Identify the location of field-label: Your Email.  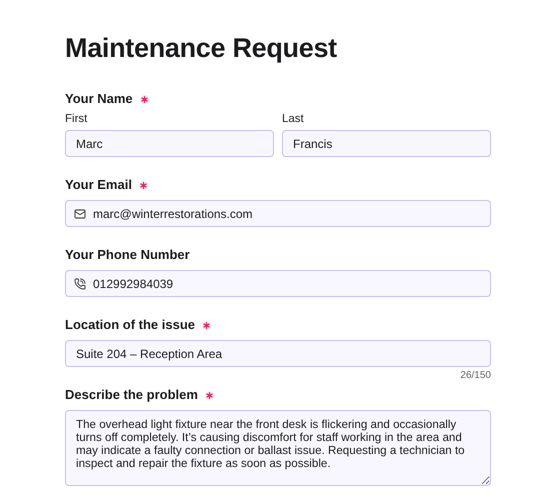
(98, 185).